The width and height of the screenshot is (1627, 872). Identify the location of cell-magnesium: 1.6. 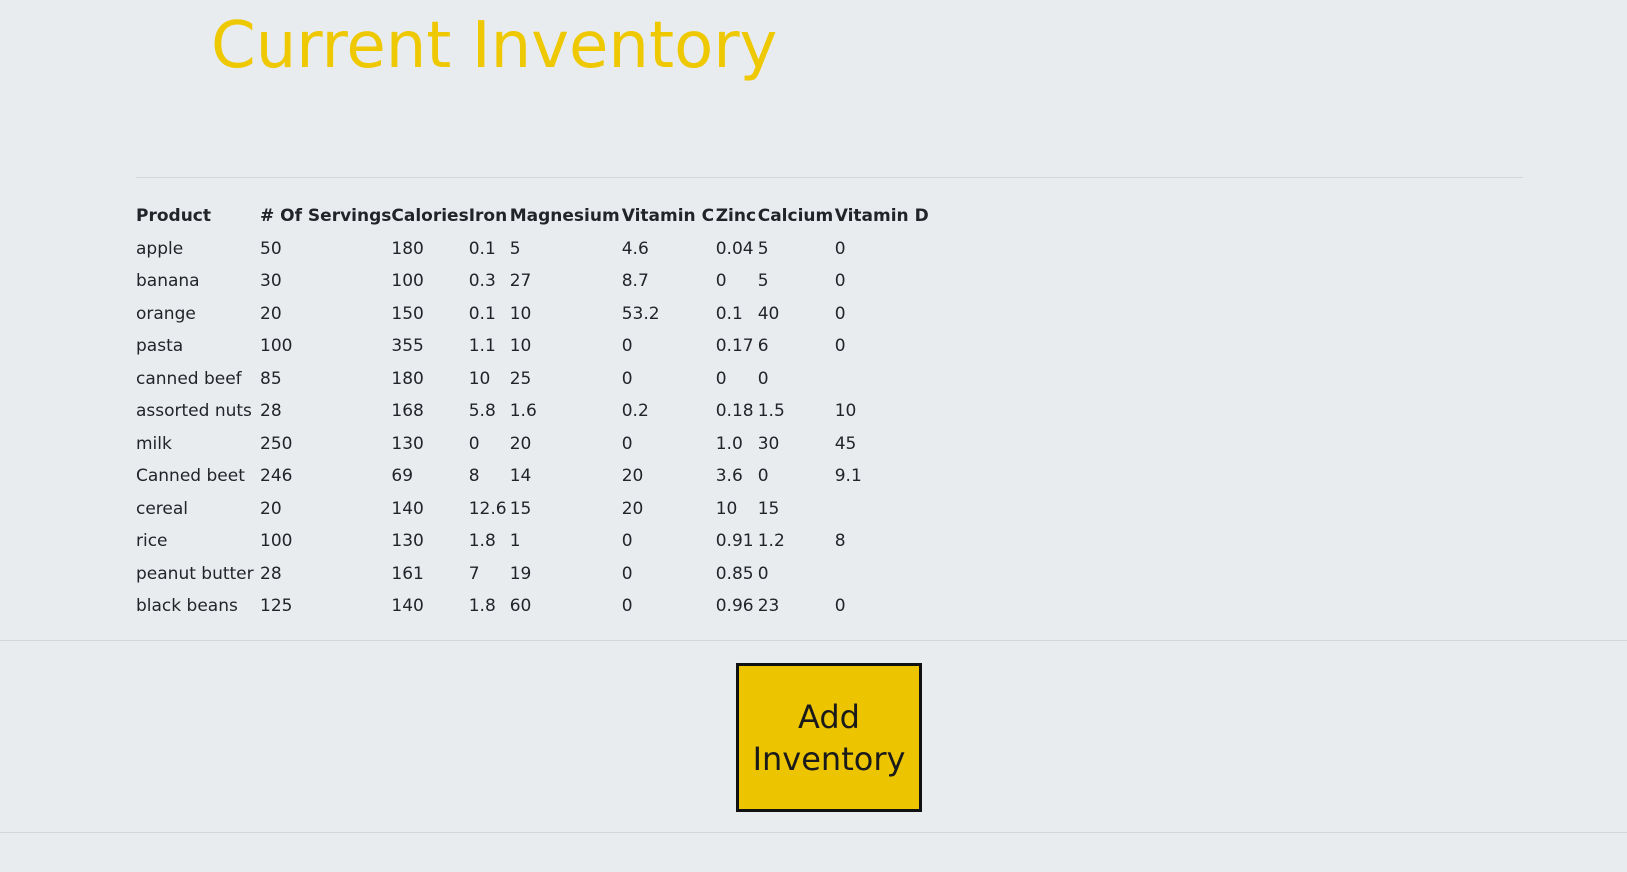
(523, 411).